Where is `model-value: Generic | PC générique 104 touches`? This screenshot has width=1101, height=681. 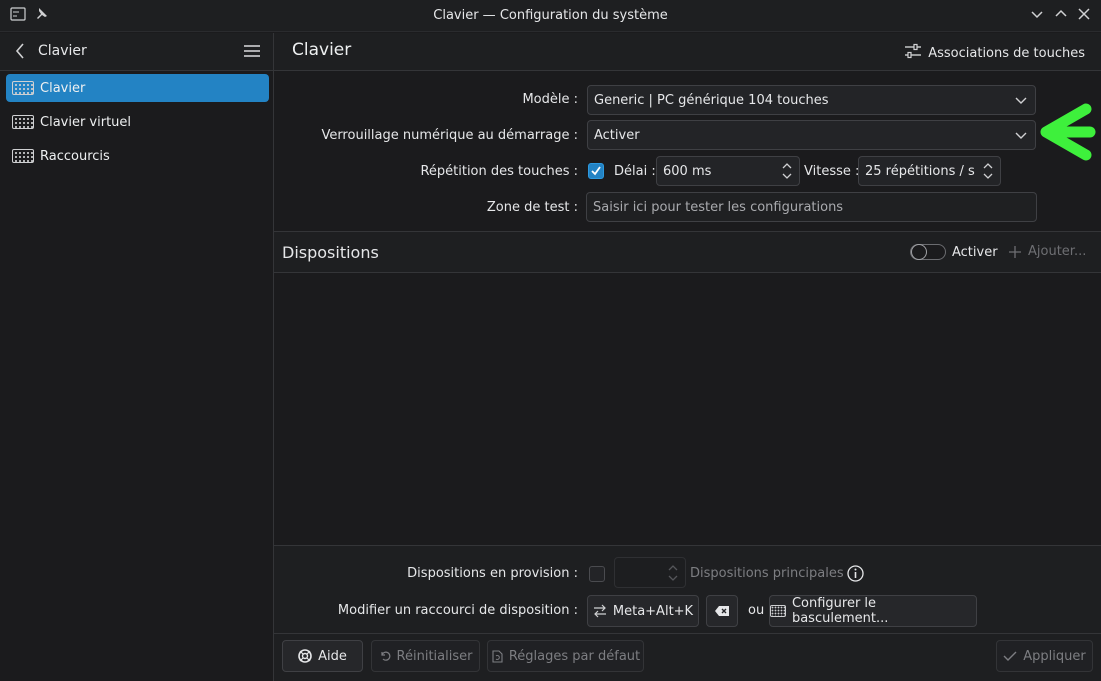 model-value: Generic | PC générique 104 touches is located at coordinates (711, 100).